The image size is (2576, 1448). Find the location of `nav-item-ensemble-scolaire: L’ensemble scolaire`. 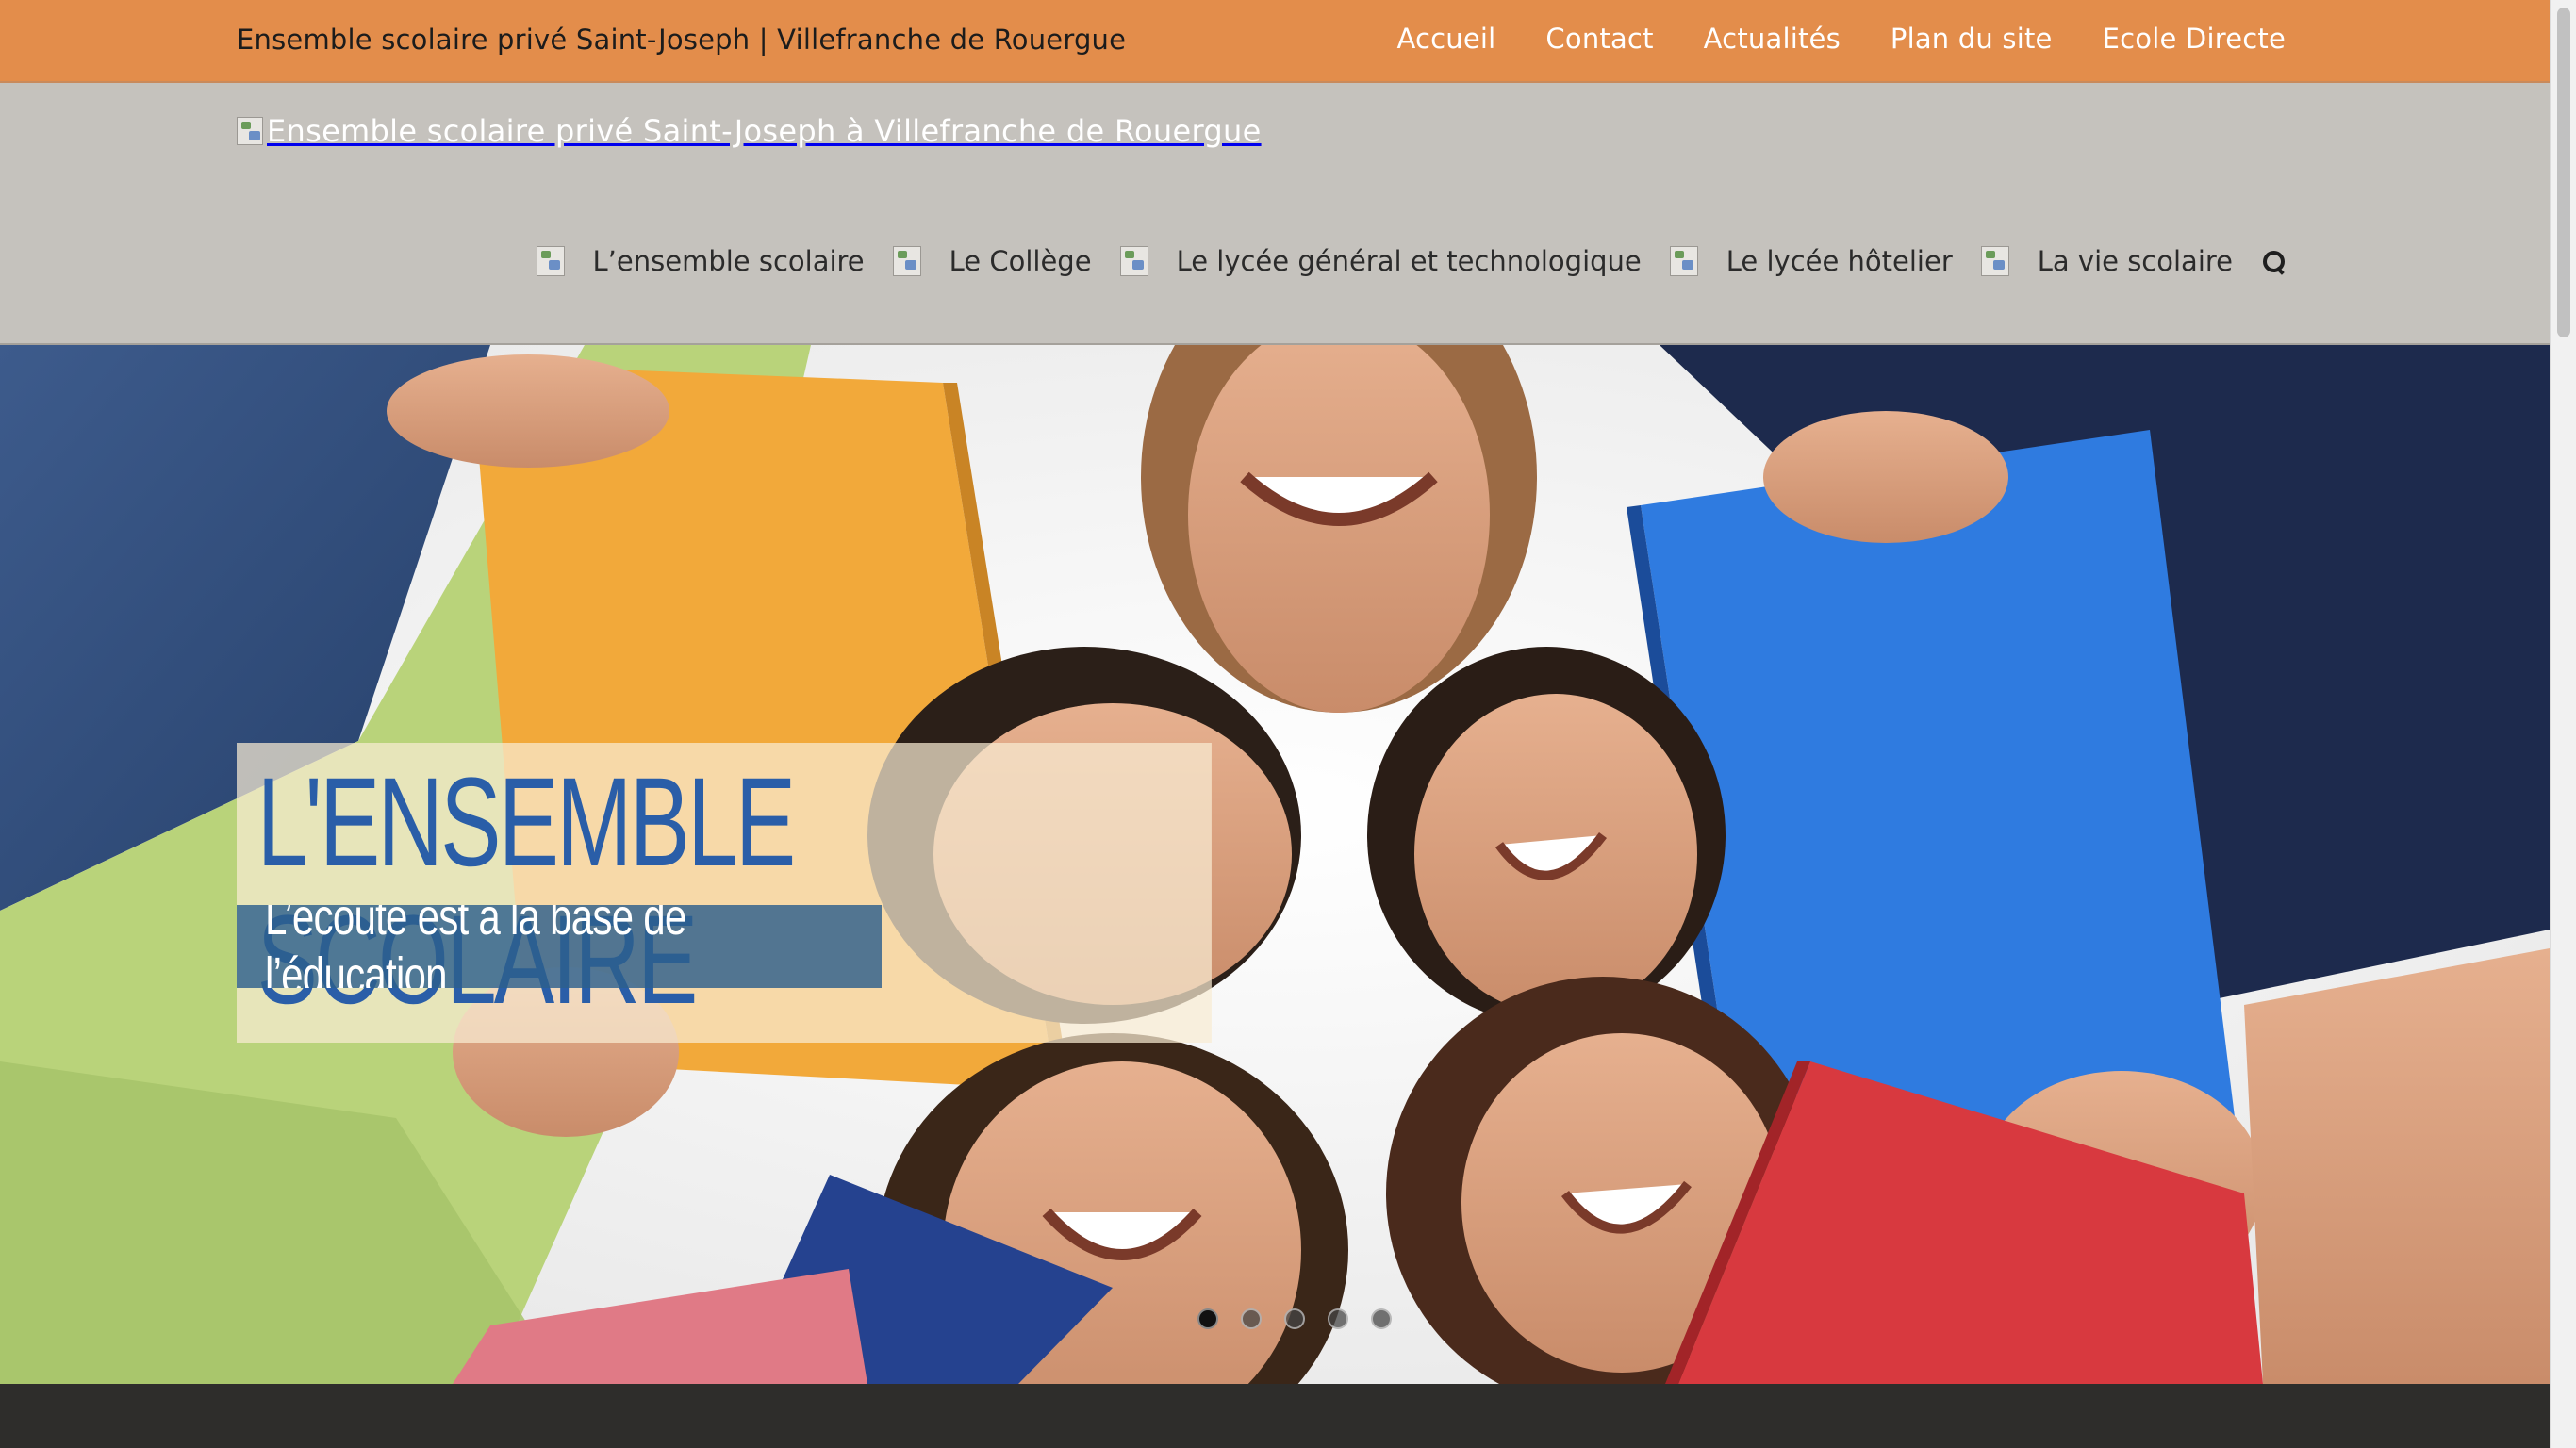

nav-item-ensemble-scolaire: L’ensemble scolaire is located at coordinates (700, 261).